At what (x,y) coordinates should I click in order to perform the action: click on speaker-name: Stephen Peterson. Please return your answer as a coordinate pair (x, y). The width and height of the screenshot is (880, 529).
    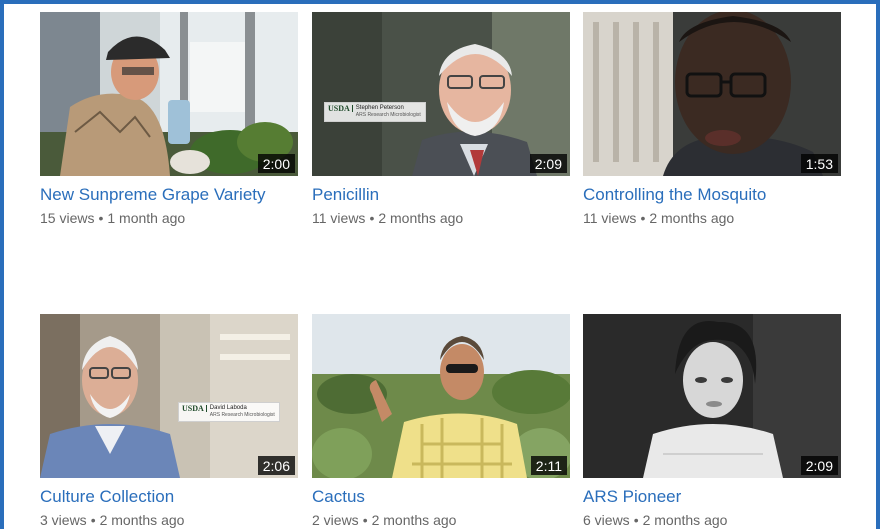
    Looking at the image, I should click on (379, 108).